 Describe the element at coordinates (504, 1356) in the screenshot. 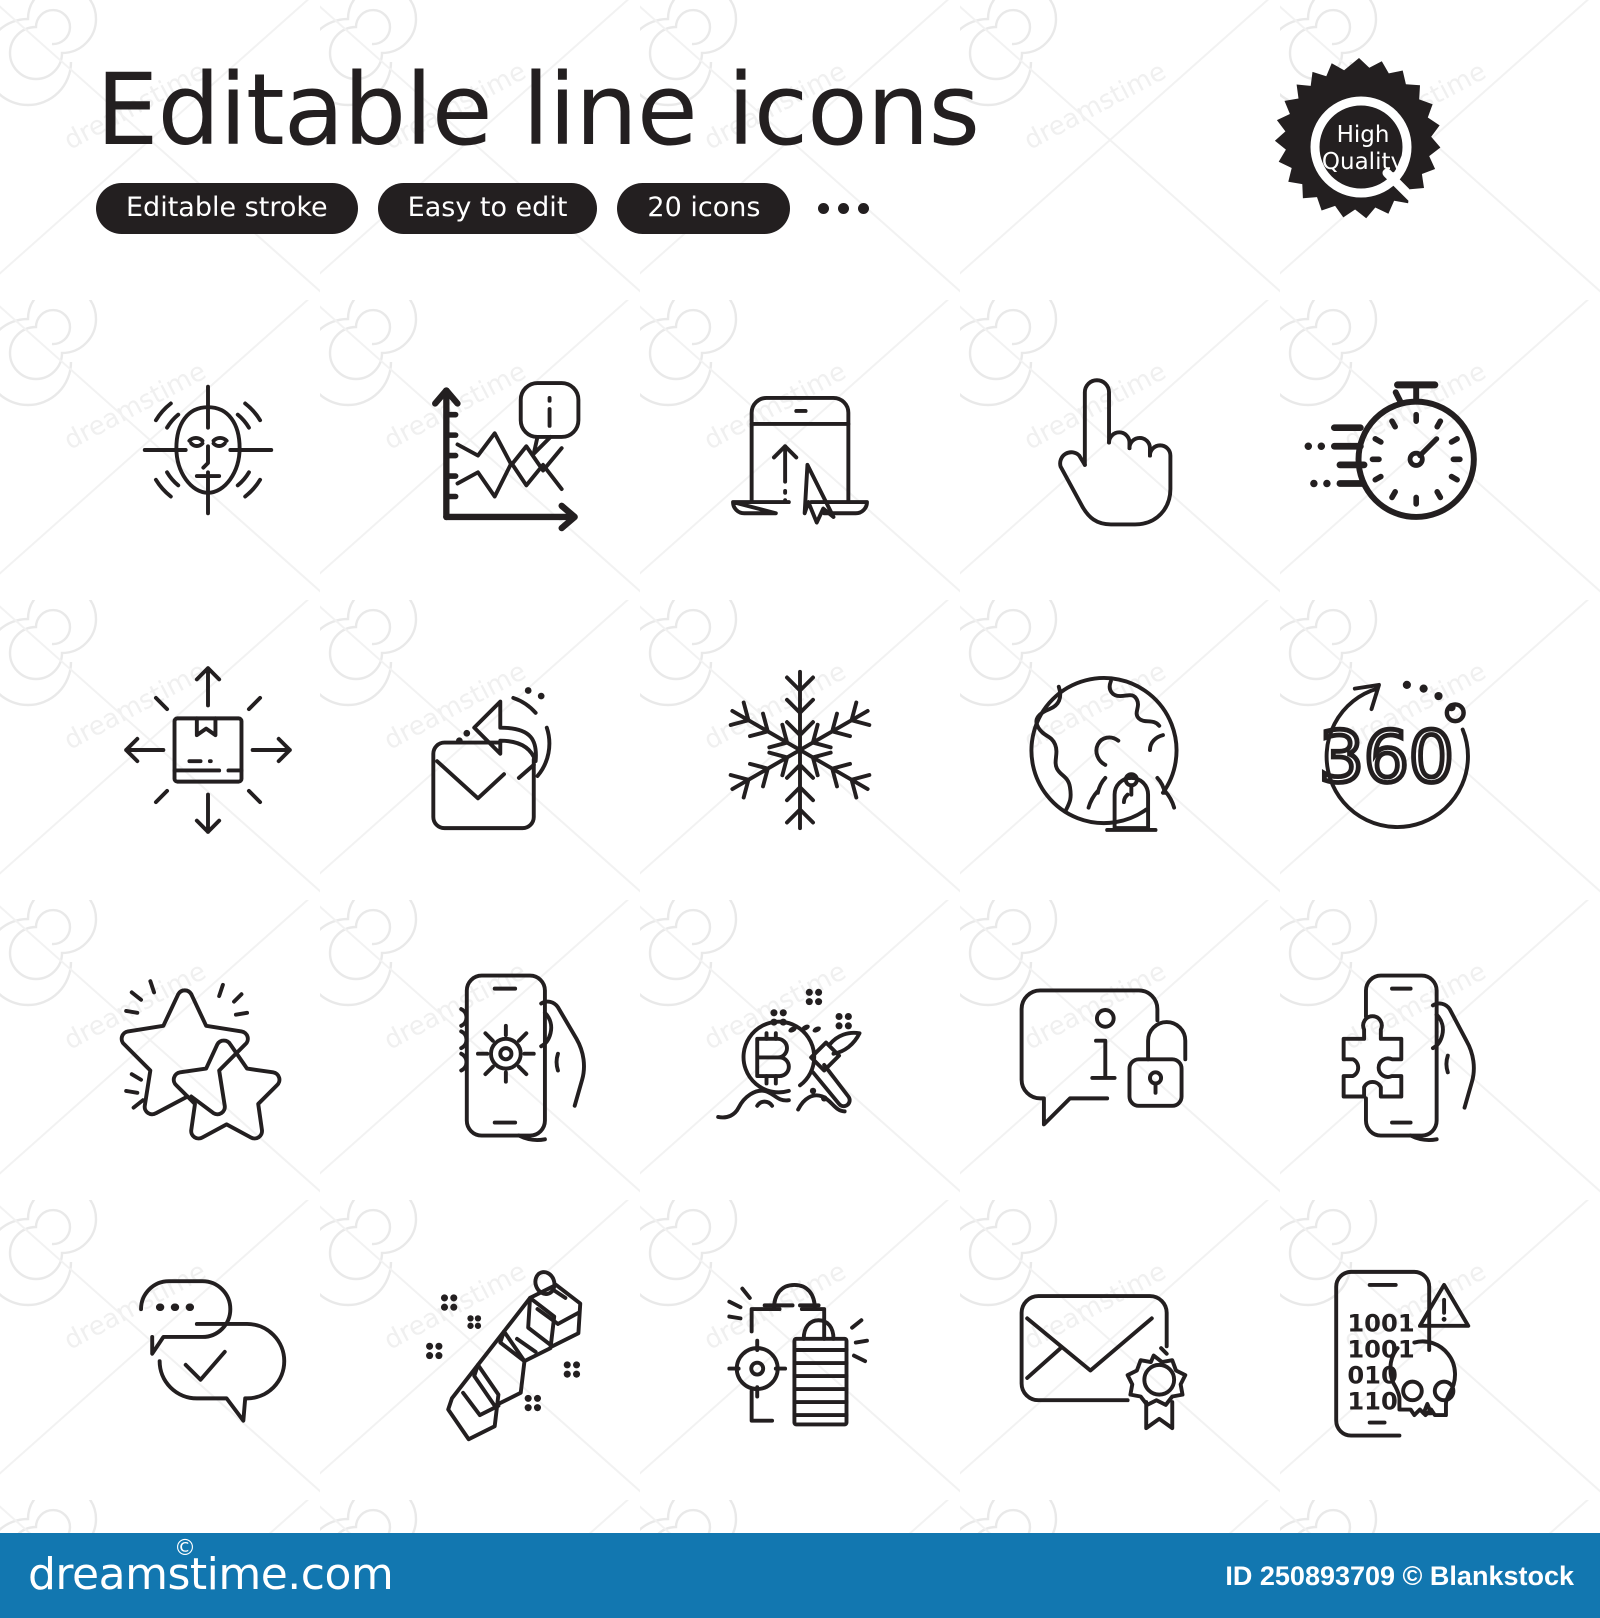

I see `chemistry-molecule-icon` at that location.